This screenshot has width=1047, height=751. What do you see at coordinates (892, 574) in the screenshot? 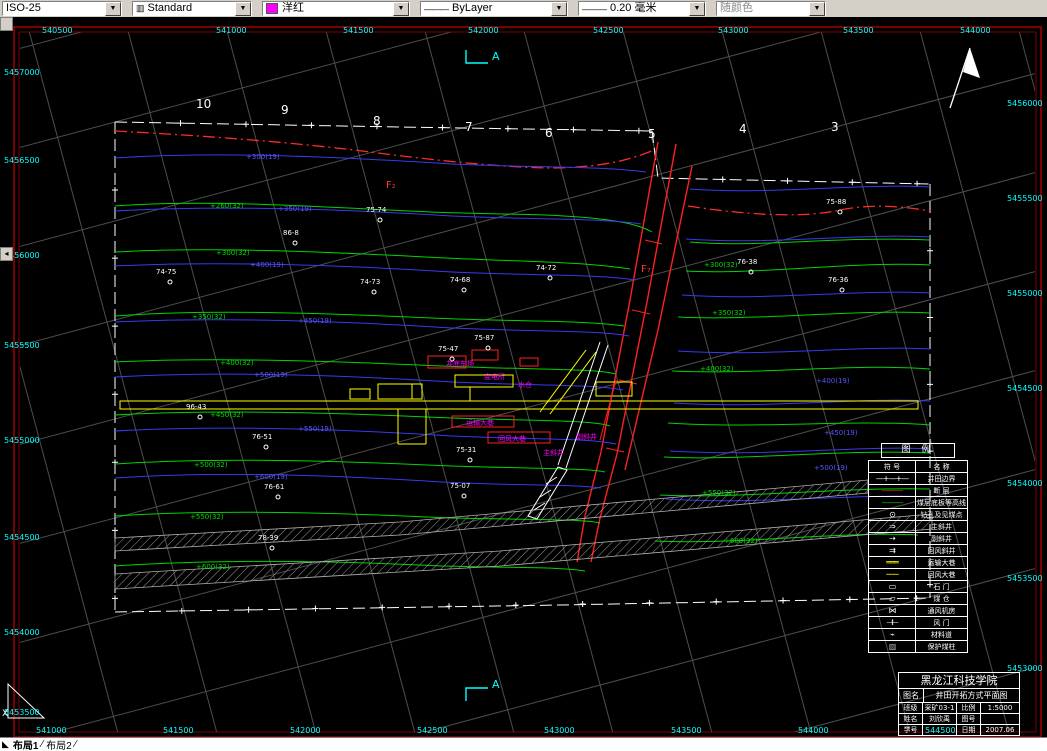
I see `legend-symbol: ───` at bounding box center [892, 574].